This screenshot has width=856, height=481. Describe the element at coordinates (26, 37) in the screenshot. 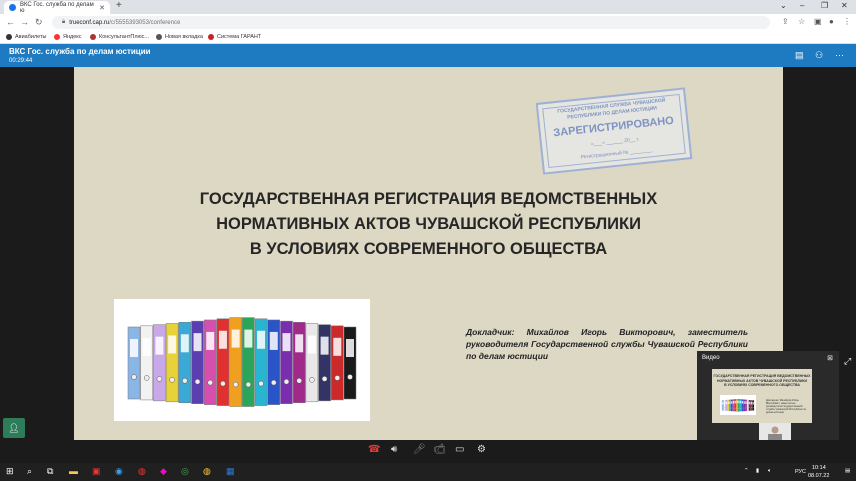

I see `bookmark-item: Авиабилеты` at that location.